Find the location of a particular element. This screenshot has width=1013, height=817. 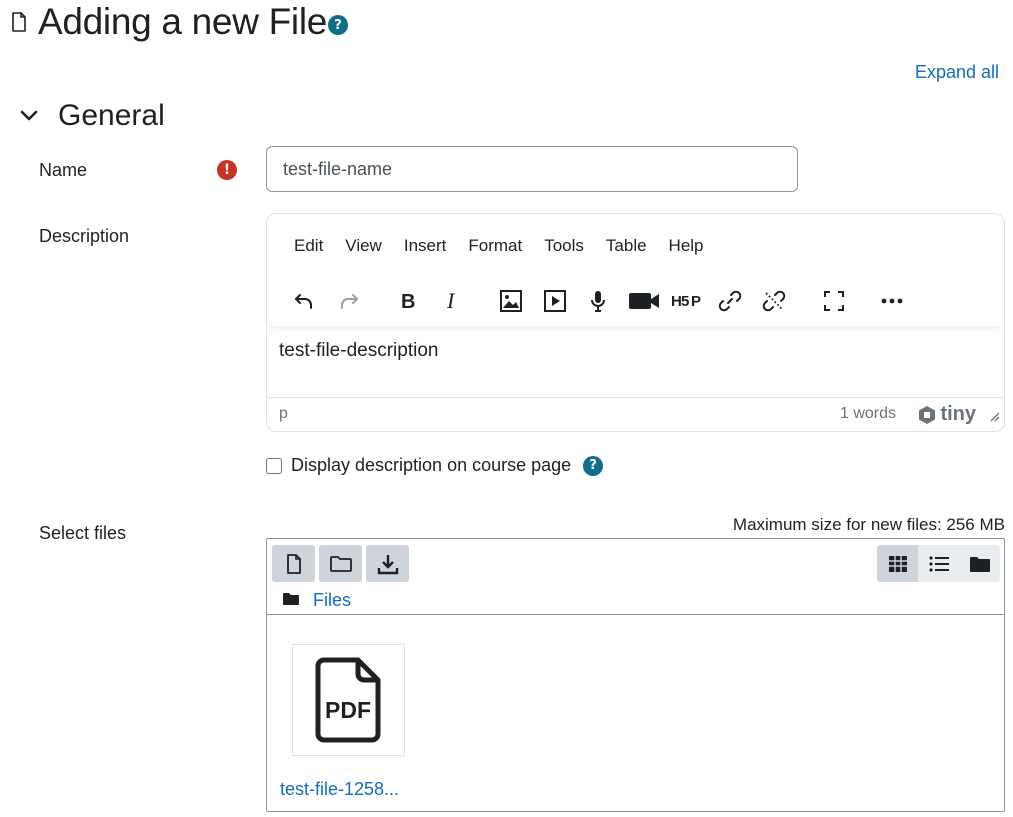

unlink-icon is located at coordinates (774, 301).